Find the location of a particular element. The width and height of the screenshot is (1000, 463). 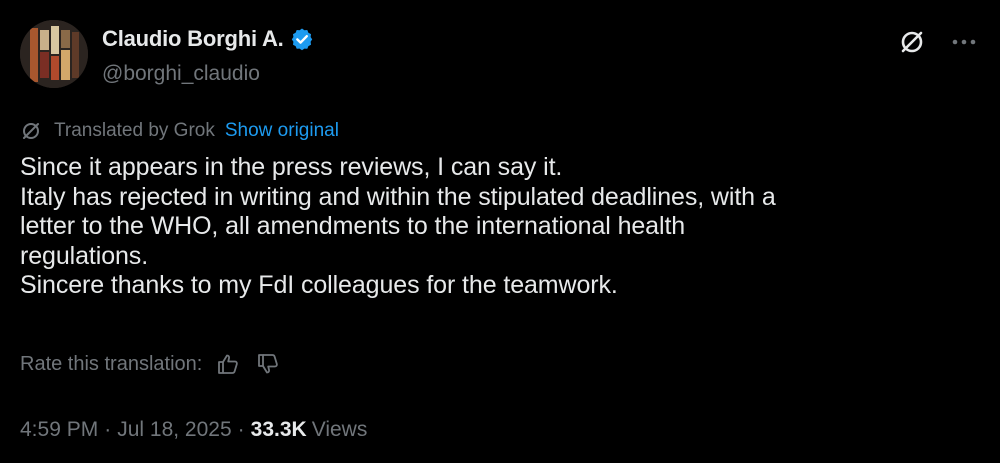

rate-translation-row: Rate this translation: is located at coordinates (151, 364).